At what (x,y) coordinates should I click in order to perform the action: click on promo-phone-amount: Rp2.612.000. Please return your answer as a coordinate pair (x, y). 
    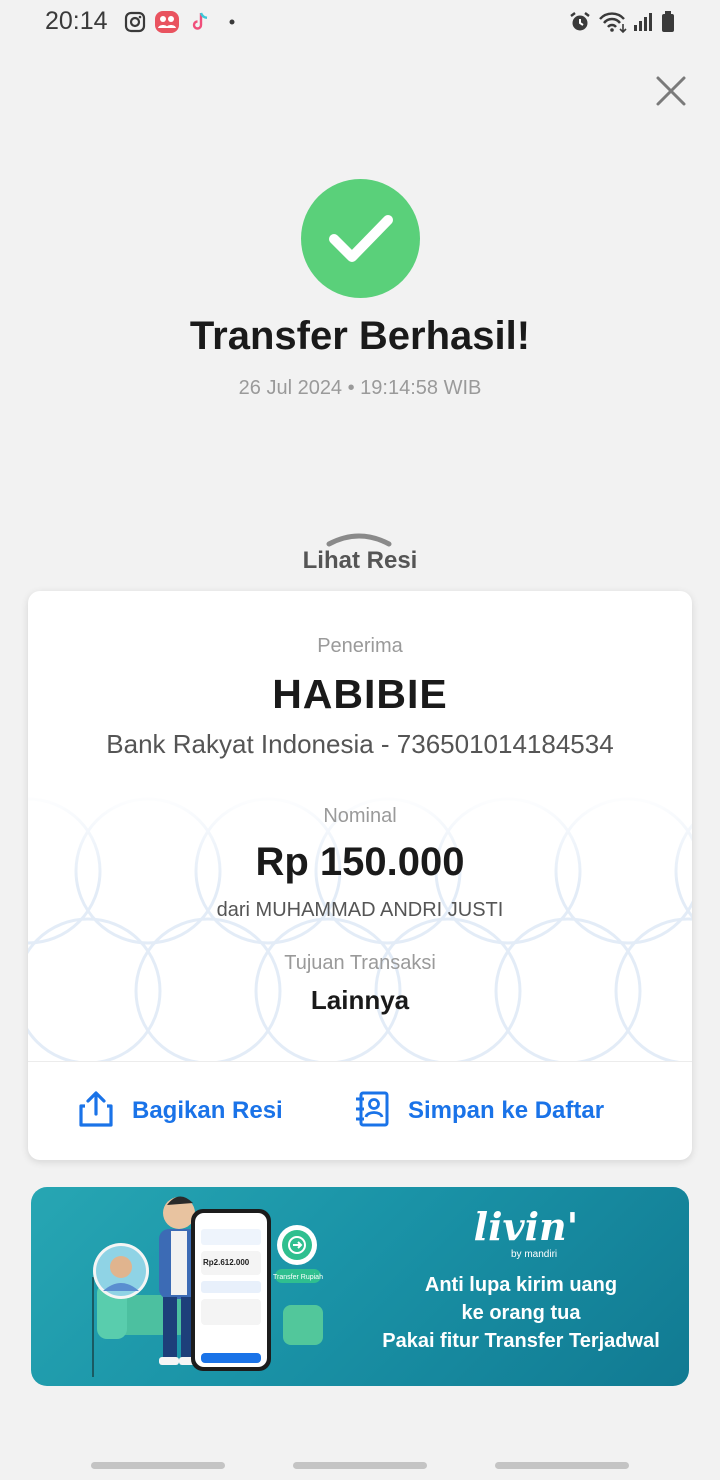
    Looking at the image, I should click on (226, 1262).